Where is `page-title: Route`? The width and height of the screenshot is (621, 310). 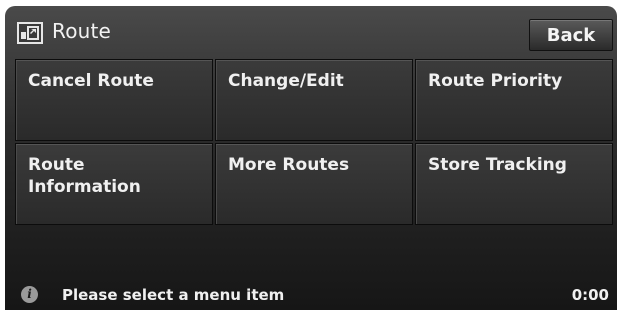
page-title: Route is located at coordinates (82, 31).